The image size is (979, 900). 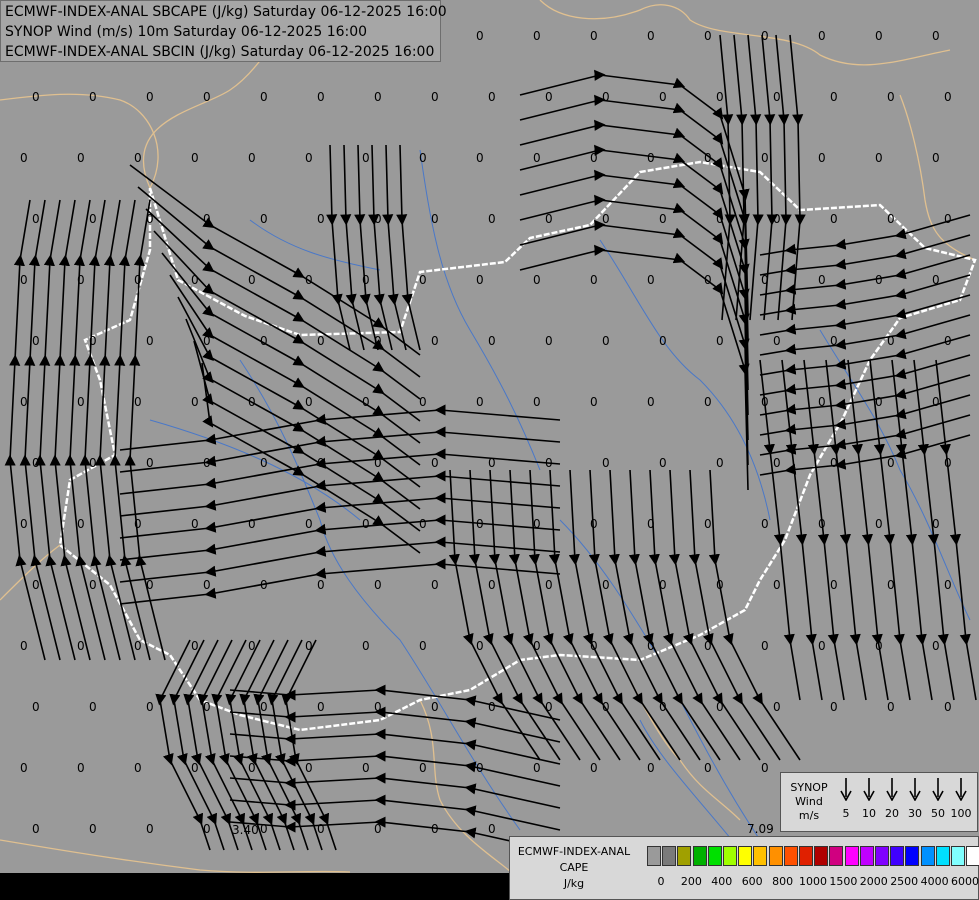 What do you see at coordinates (961, 813) in the screenshot?
I see `wind-legend-speed: 100` at bounding box center [961, 813].